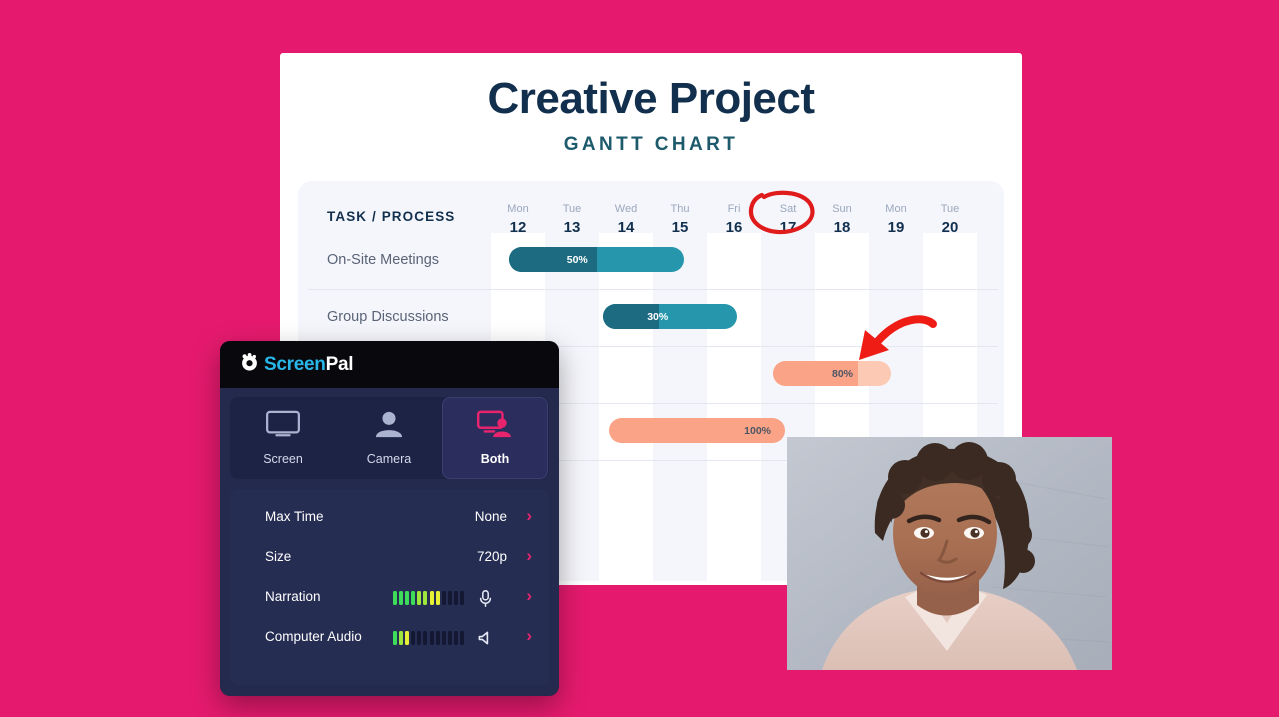 This screenshot has width=1279, height=717. Describe the element at coordinates (278, 556) in the screenshot. I see `setting-label: Size` at that location.